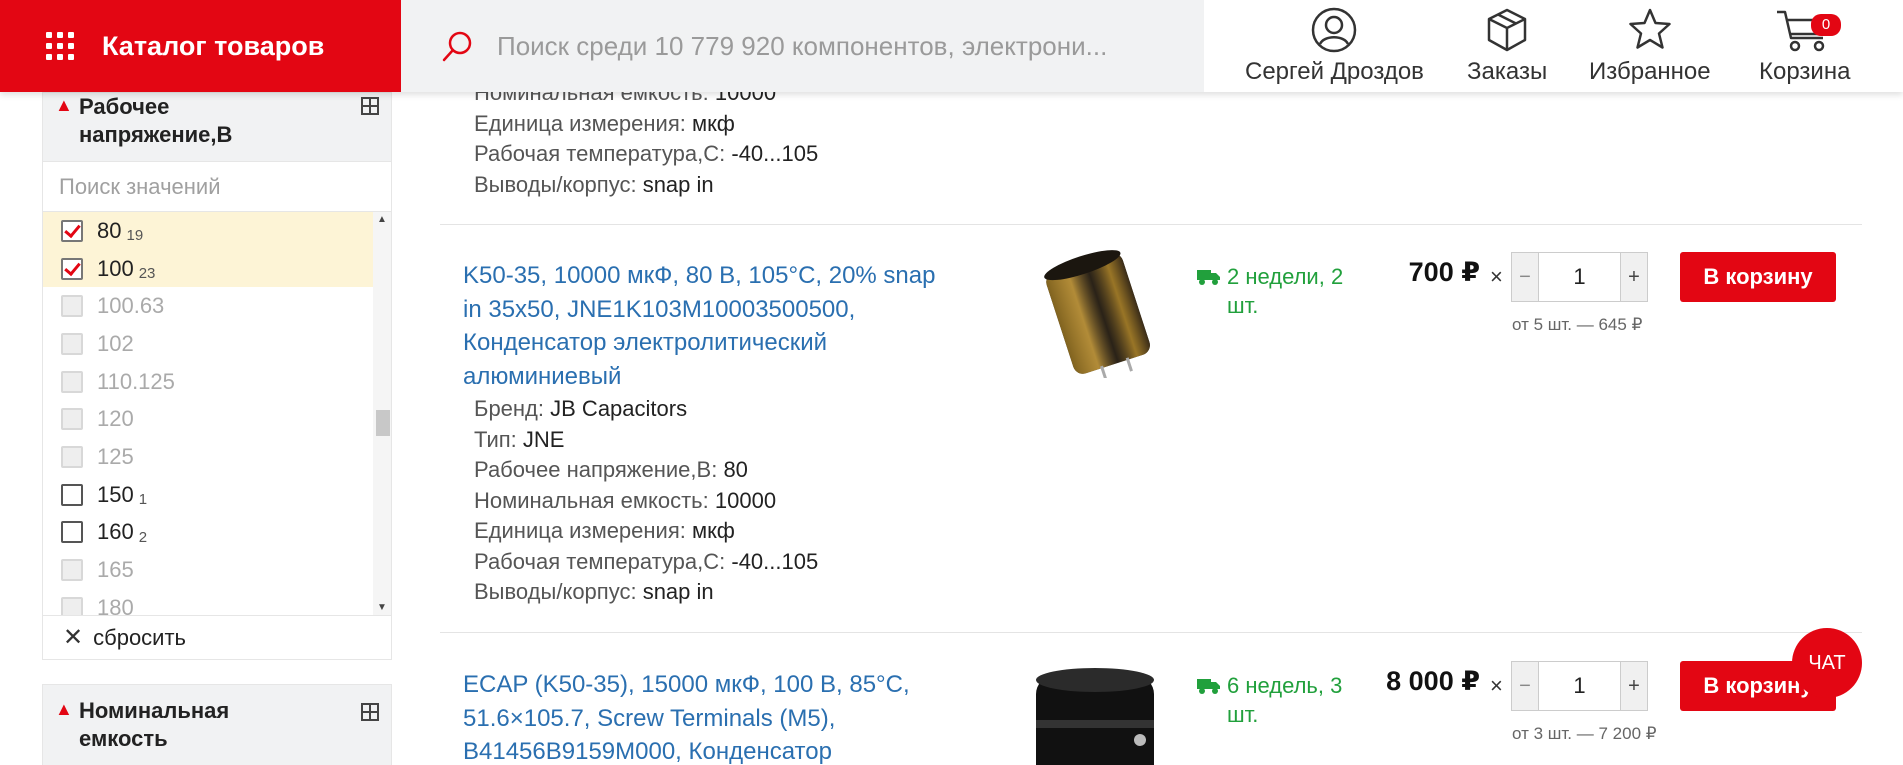 The height and width of the screenshot is (765, 1903). Describe the element at coordinates (1334, 71) in the screenshot. I see `profile-label: Сергей Дроздов` at that location.